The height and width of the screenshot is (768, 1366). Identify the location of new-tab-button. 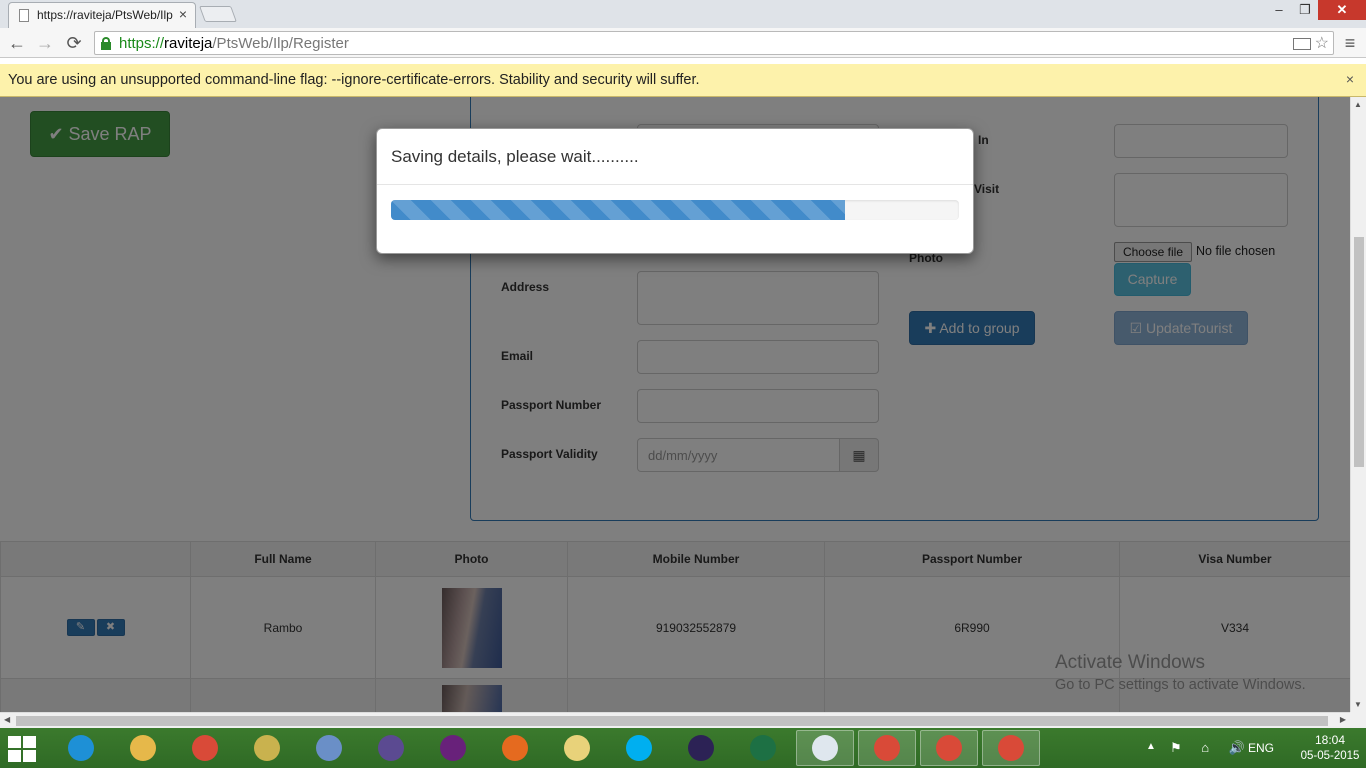
(218, 14).